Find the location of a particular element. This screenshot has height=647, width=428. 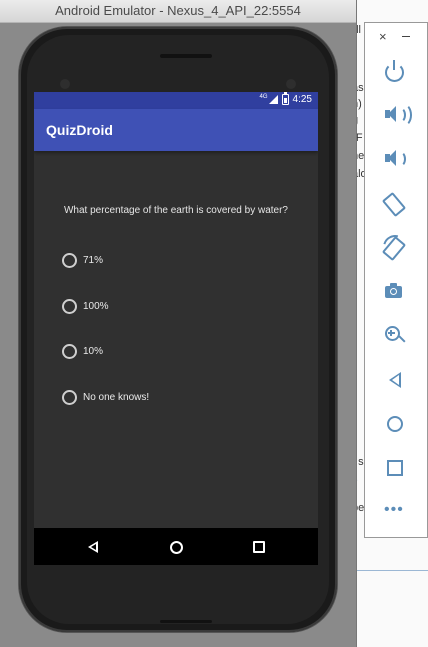

volume-up-button is located at coordinates (397, 115).